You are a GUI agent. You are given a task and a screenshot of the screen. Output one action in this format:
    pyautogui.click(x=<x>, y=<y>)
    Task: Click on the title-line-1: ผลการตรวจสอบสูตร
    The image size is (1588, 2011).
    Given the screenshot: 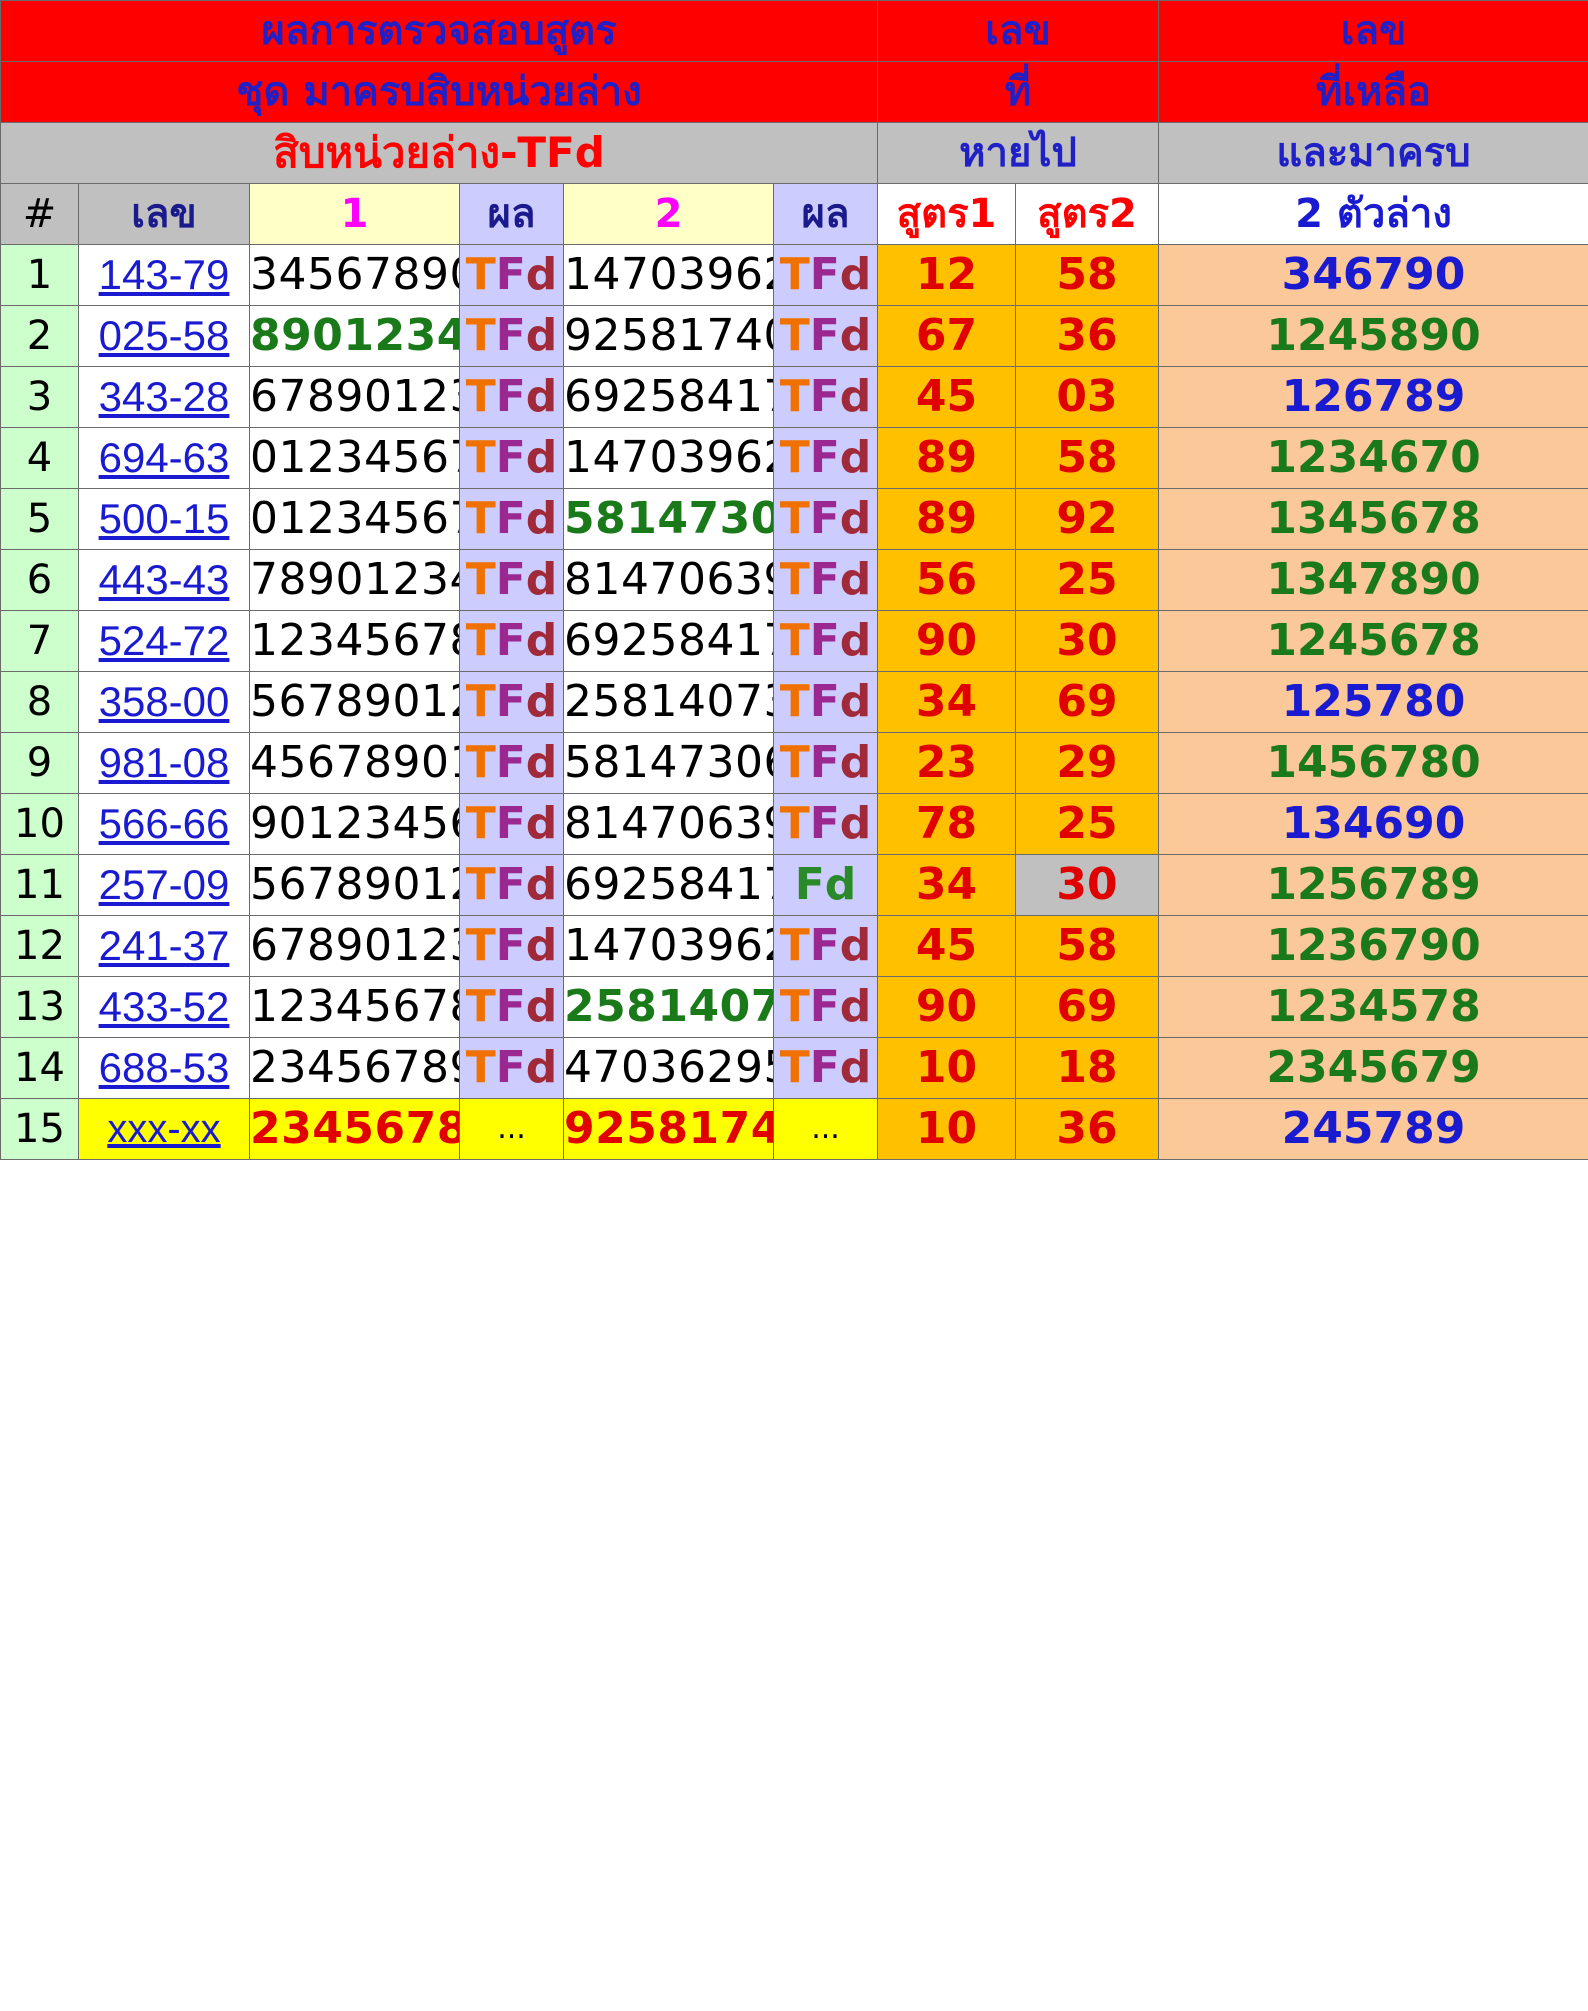 What is the action you would take?
    pyautogui.click(x=439, y=31)
    